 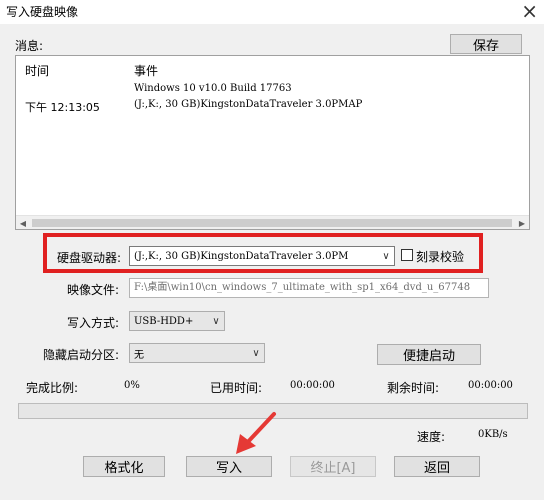 I want to click on write-mode-select: USB-HDD+ ∨, so click(x=177, y=321).